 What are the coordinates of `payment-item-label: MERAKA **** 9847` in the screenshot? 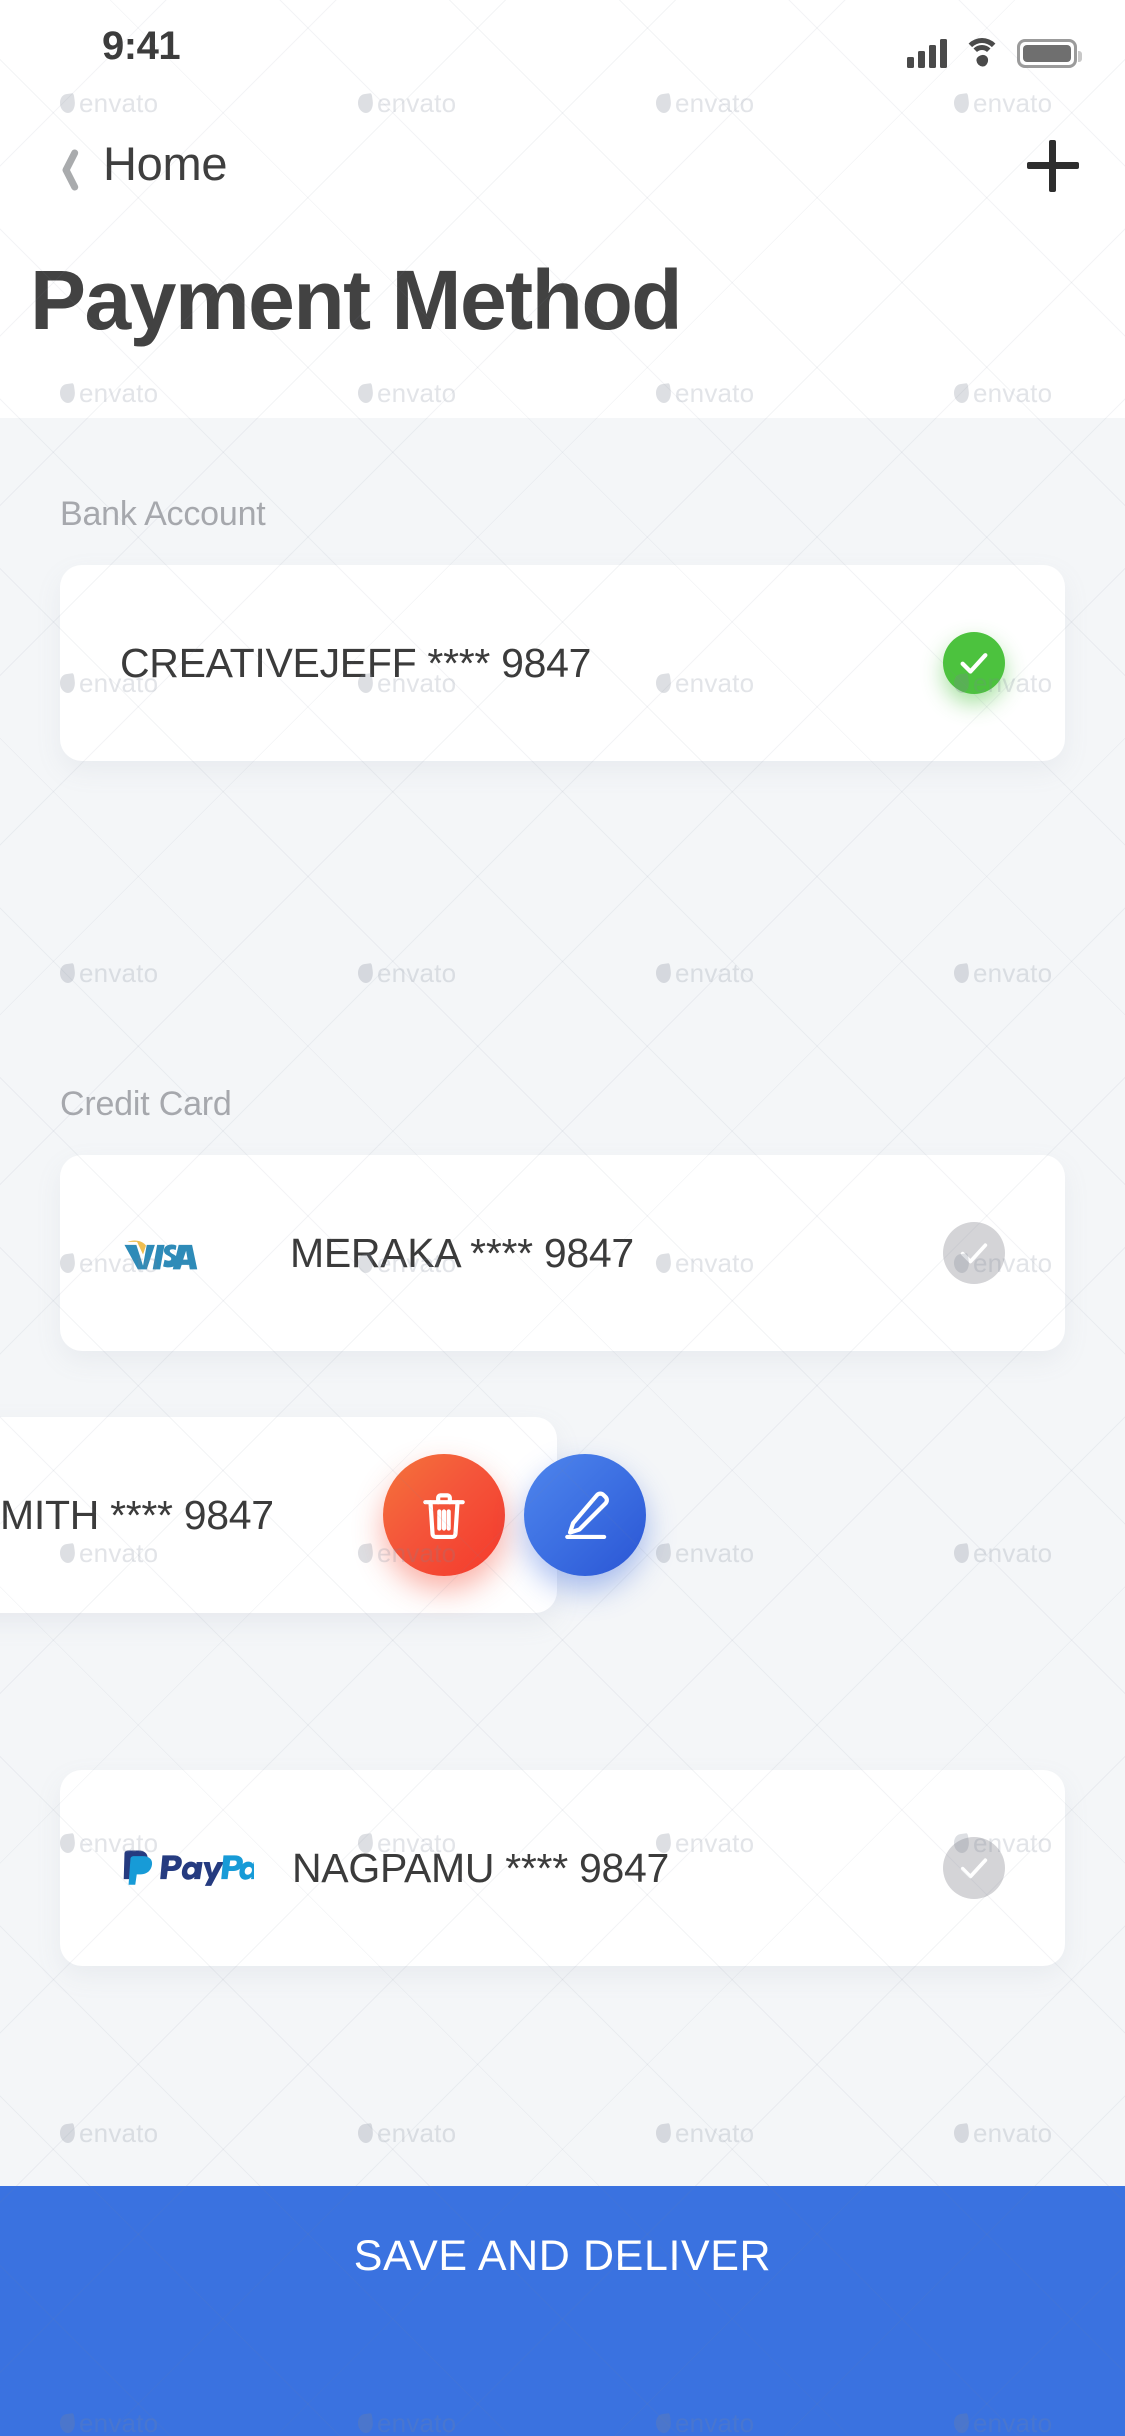 It's located at (462, 1252).